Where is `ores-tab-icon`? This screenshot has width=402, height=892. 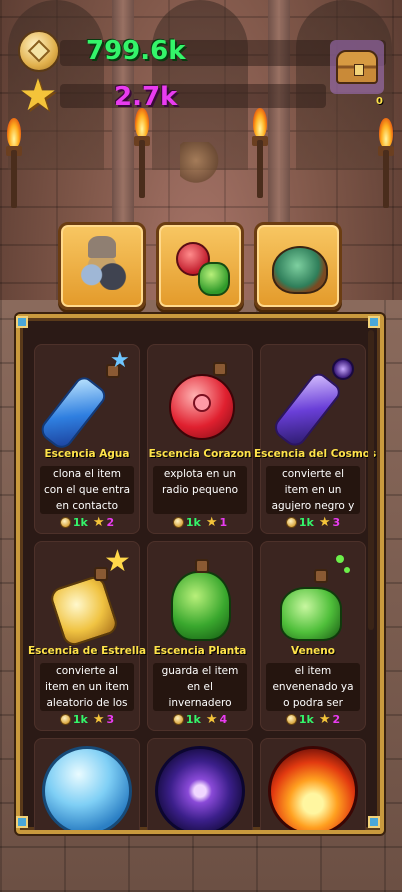
ores-tab-icon is located at coordinates (102, 266).